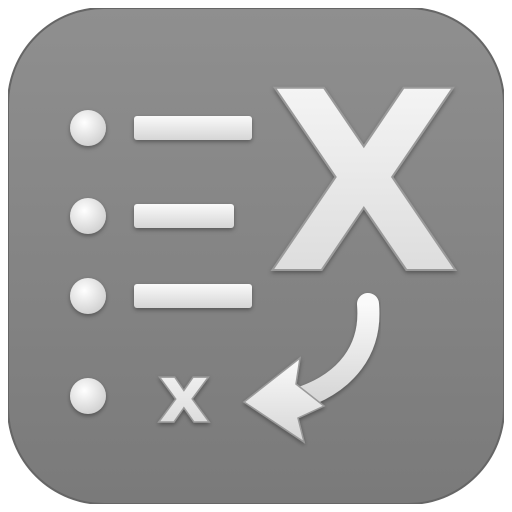 This screenshot has width=512, height=512. Describe the element at coordinates (88, 128) in the screenshot. I see `bullet-1-icon` at that location.